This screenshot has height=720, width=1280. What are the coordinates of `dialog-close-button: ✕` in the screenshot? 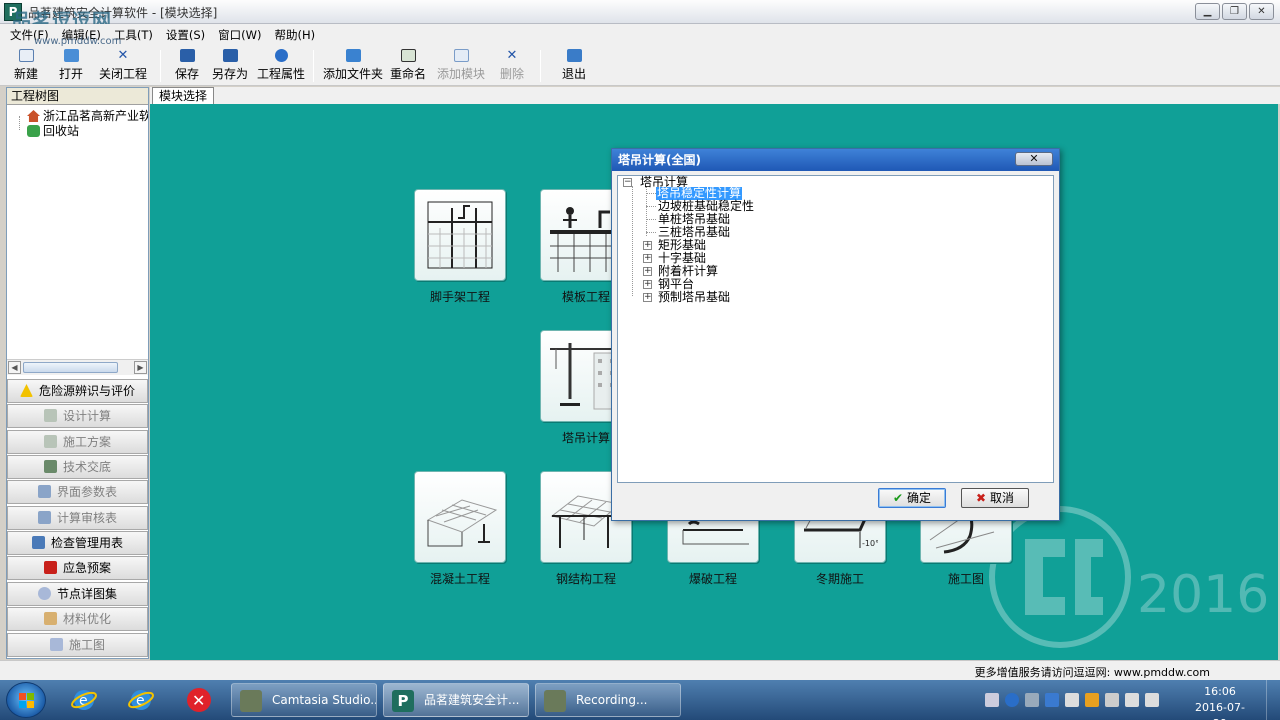 It's located at (1034, 159).